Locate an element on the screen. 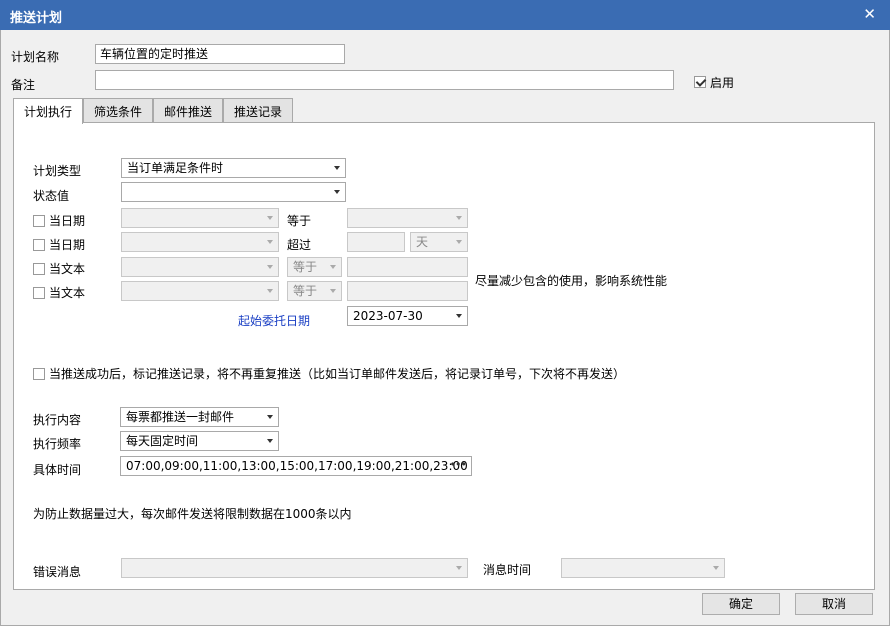 The height and width of the screenshot is (626, 890). tab-filter: 筛选条件 is located at coordinates (118, 110).